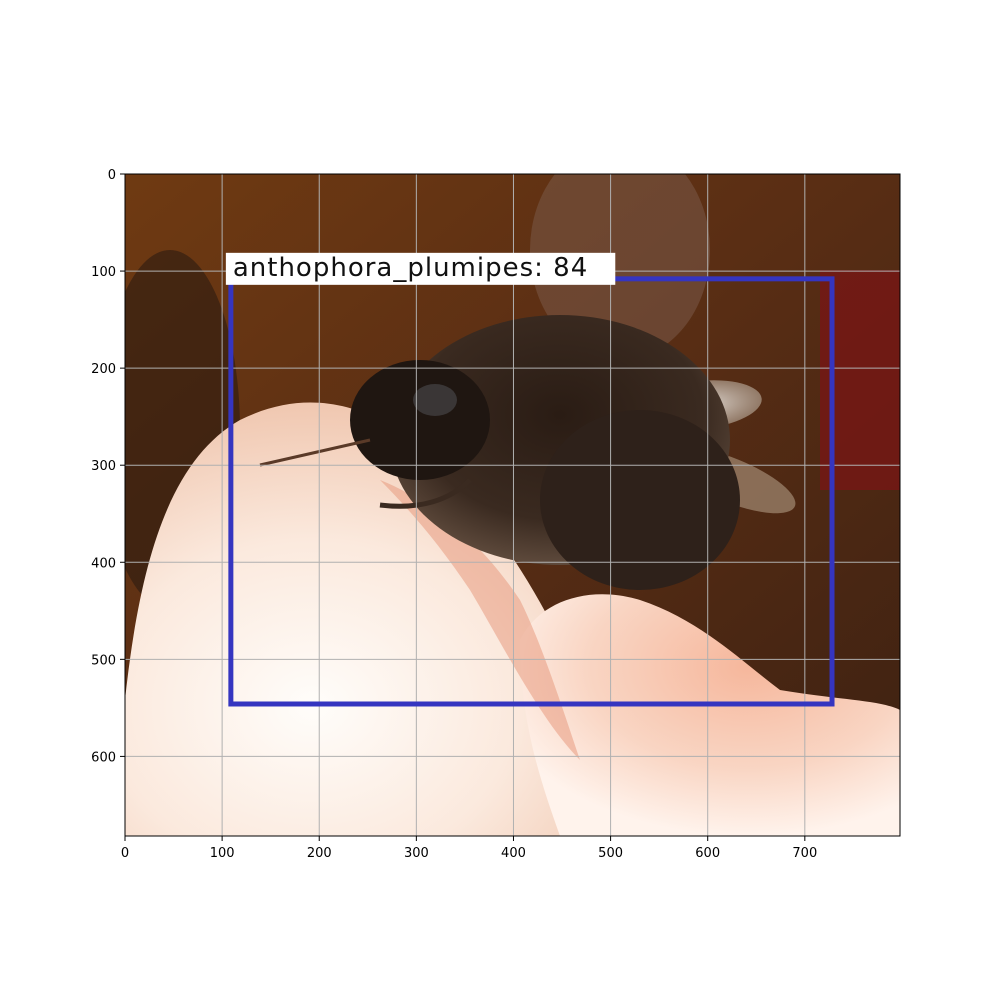 This screenshot has height=1000, width=1000. I want to click on y-tick-label: 0, so click(112, 175).